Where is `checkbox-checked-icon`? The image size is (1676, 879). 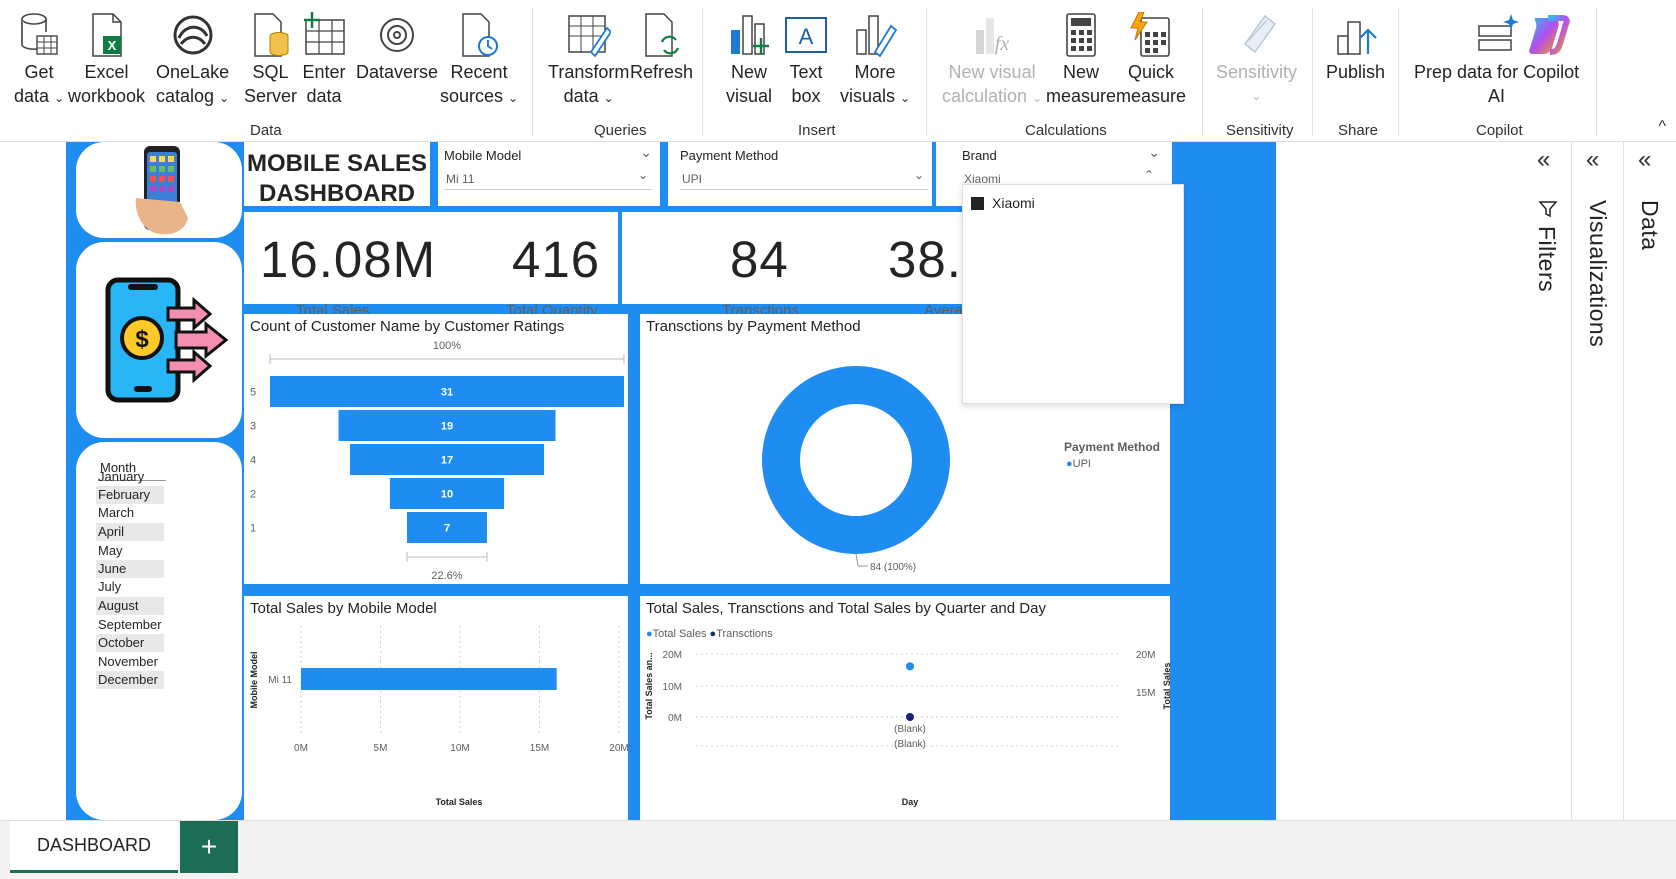 checkbox-checked-icon is located at coordinates (977, 203).